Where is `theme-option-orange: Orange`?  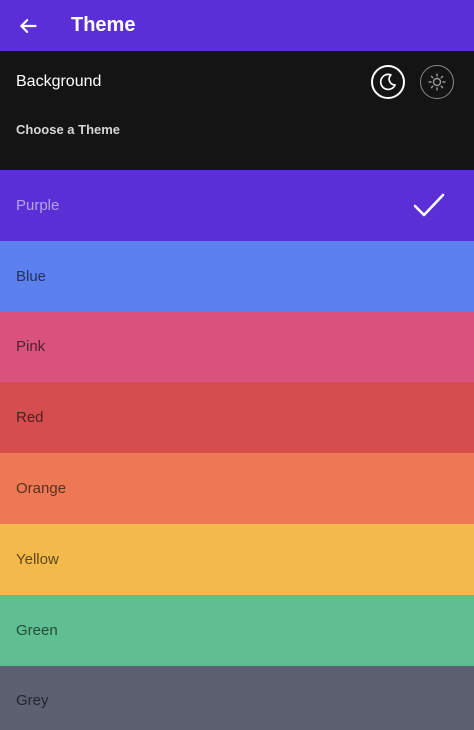 theme-option-orange: Orange is located at coordinates (237, 488).